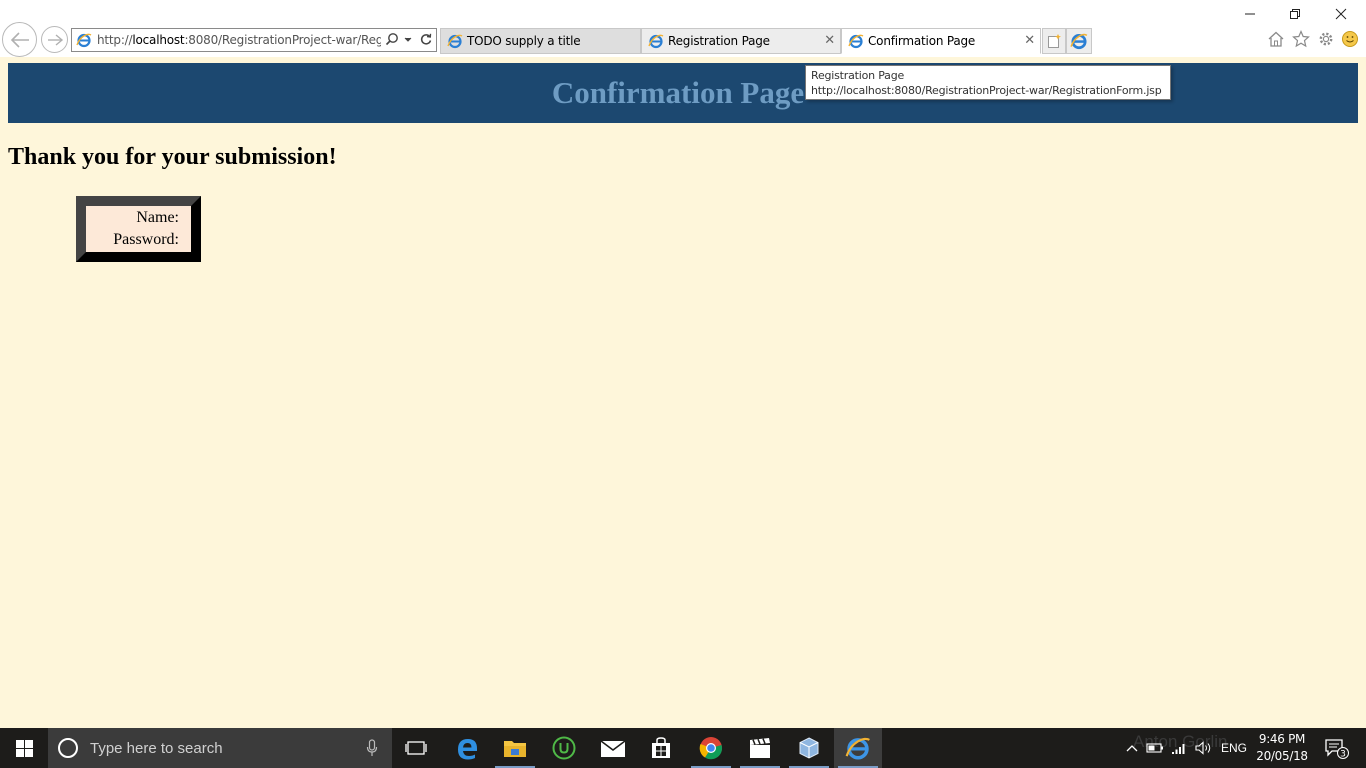 The height and width of the screenshot is (768, 1366). Describe the element at coordinates (372, 748) in the screenshot. I see `microphone-icon` at that location.